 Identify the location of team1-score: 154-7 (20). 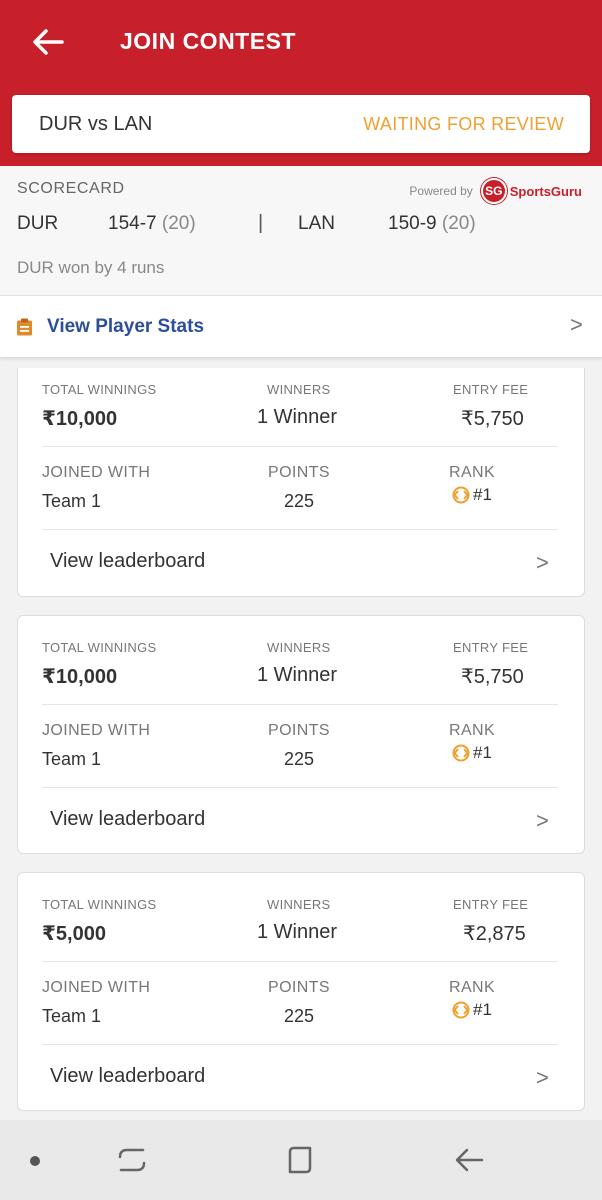
(152, 224).